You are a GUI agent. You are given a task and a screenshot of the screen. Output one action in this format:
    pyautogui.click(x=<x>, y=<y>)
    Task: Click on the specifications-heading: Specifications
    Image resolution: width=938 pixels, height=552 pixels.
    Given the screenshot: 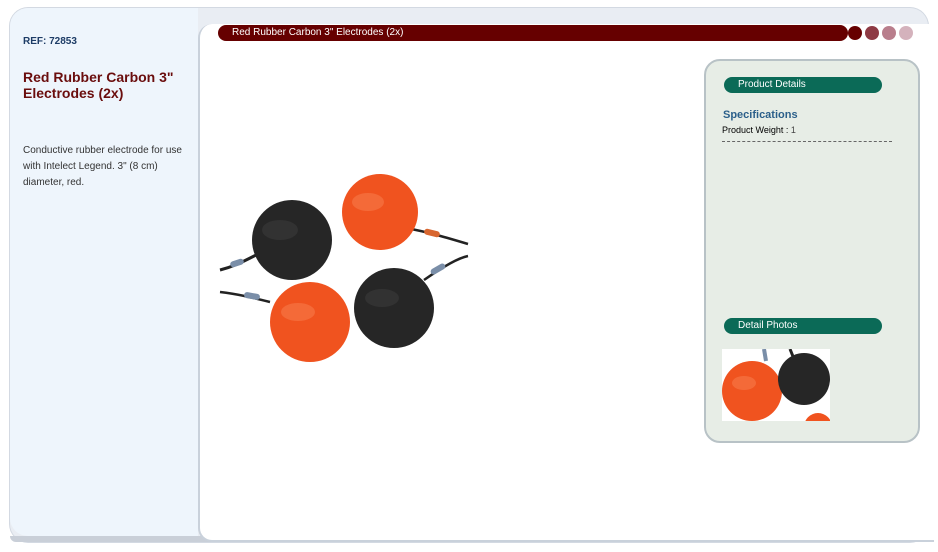 What is the action you would take?
    pyautogui.click(x=760, y=115)
    